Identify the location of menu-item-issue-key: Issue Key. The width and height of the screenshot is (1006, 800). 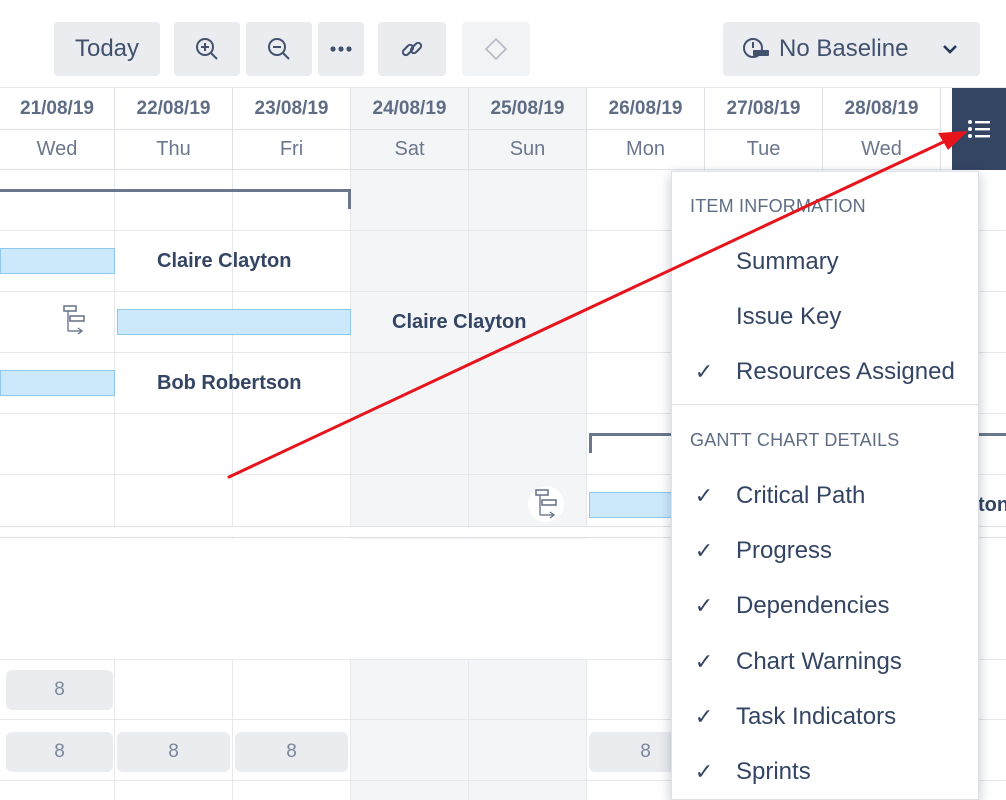
(825, 317).